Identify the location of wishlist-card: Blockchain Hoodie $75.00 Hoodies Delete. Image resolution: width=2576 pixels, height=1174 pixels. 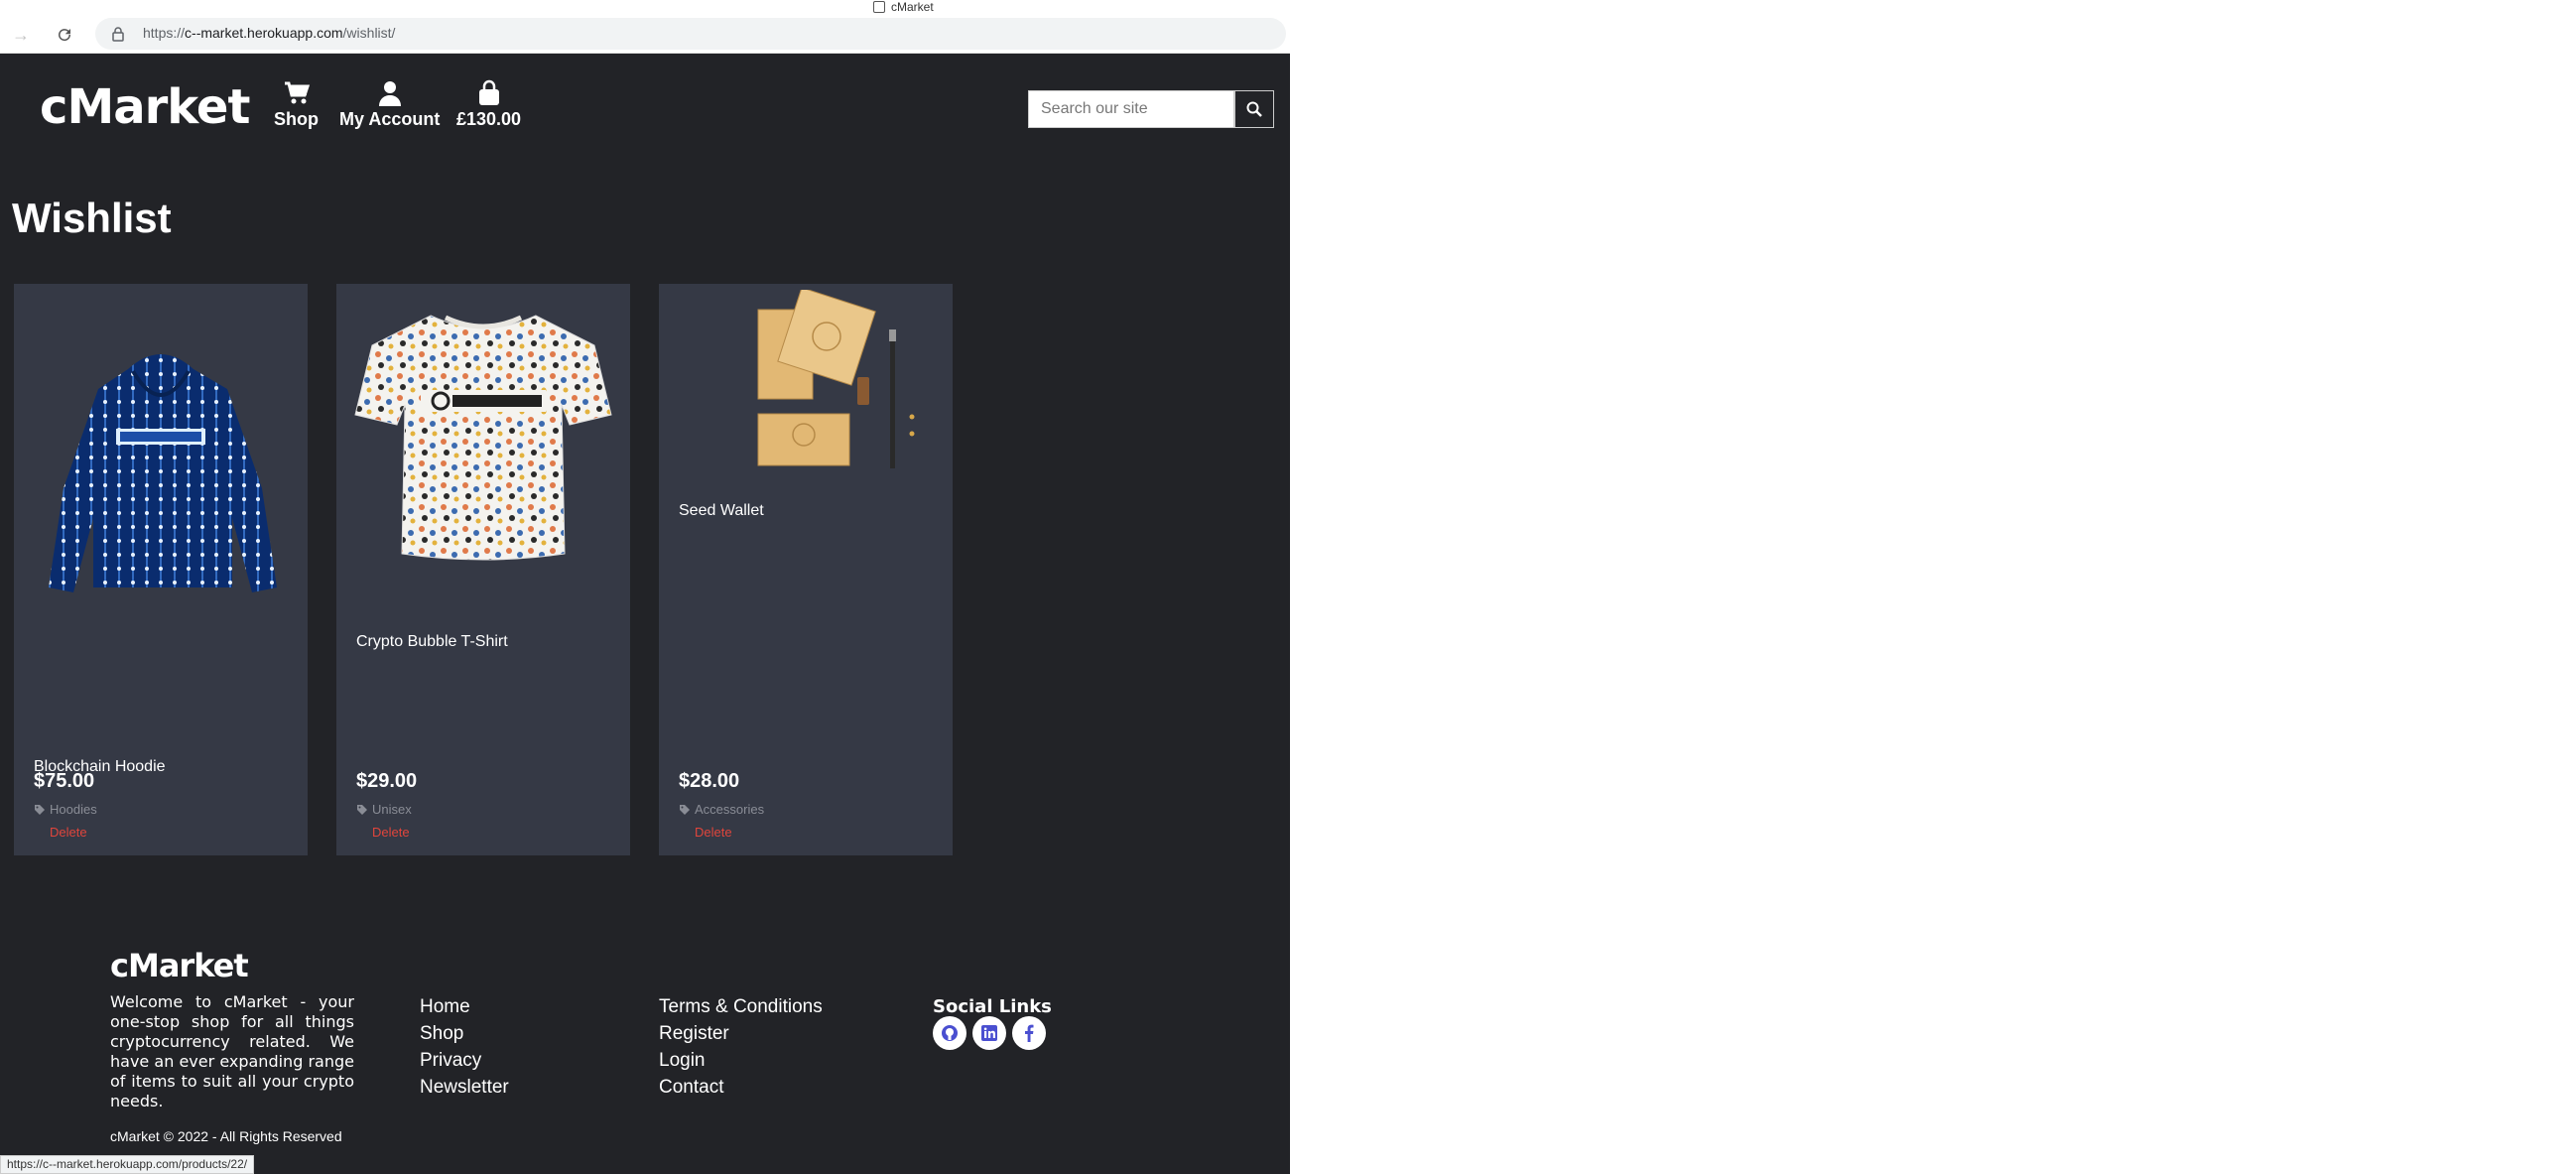
(161, 569).